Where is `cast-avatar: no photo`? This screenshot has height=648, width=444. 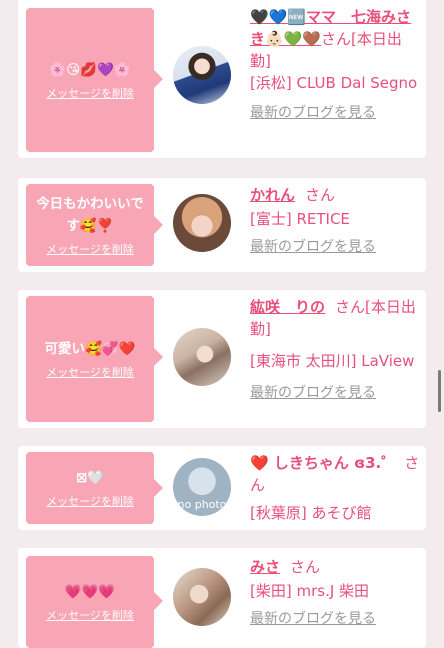
cast-avatar: no photo is located at coordinates (202, 487).